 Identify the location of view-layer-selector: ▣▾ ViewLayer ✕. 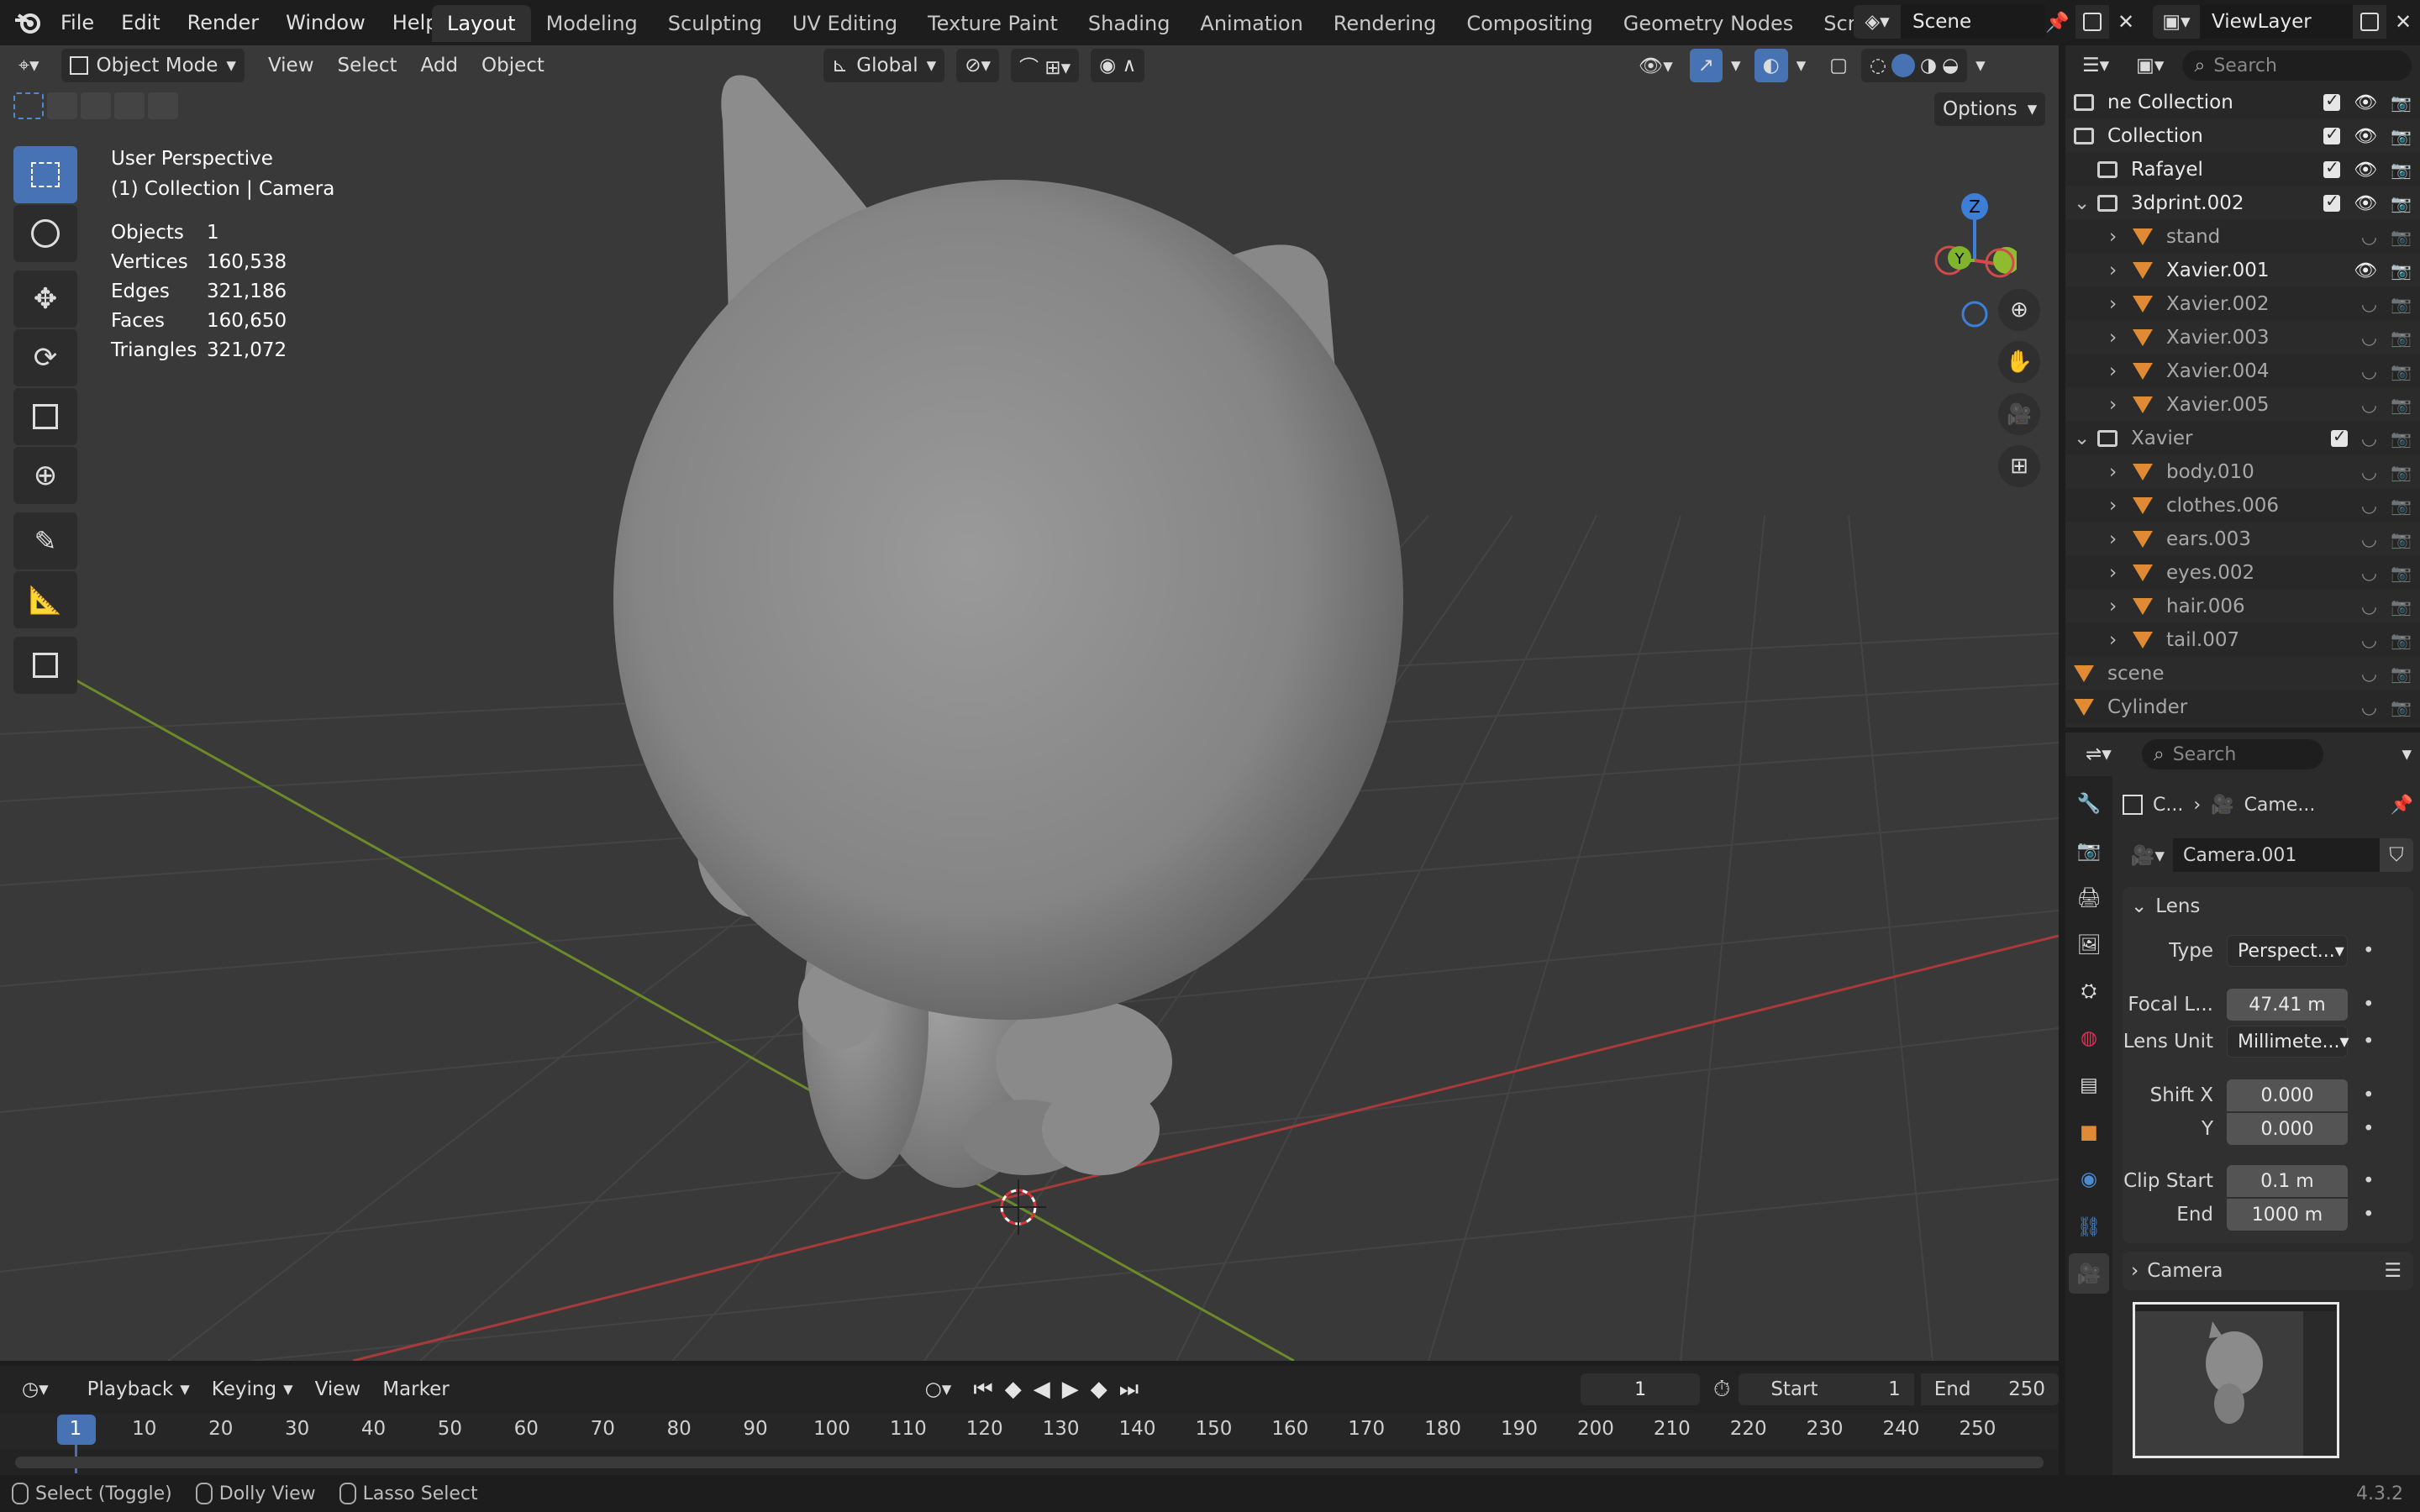
(2286, 22).